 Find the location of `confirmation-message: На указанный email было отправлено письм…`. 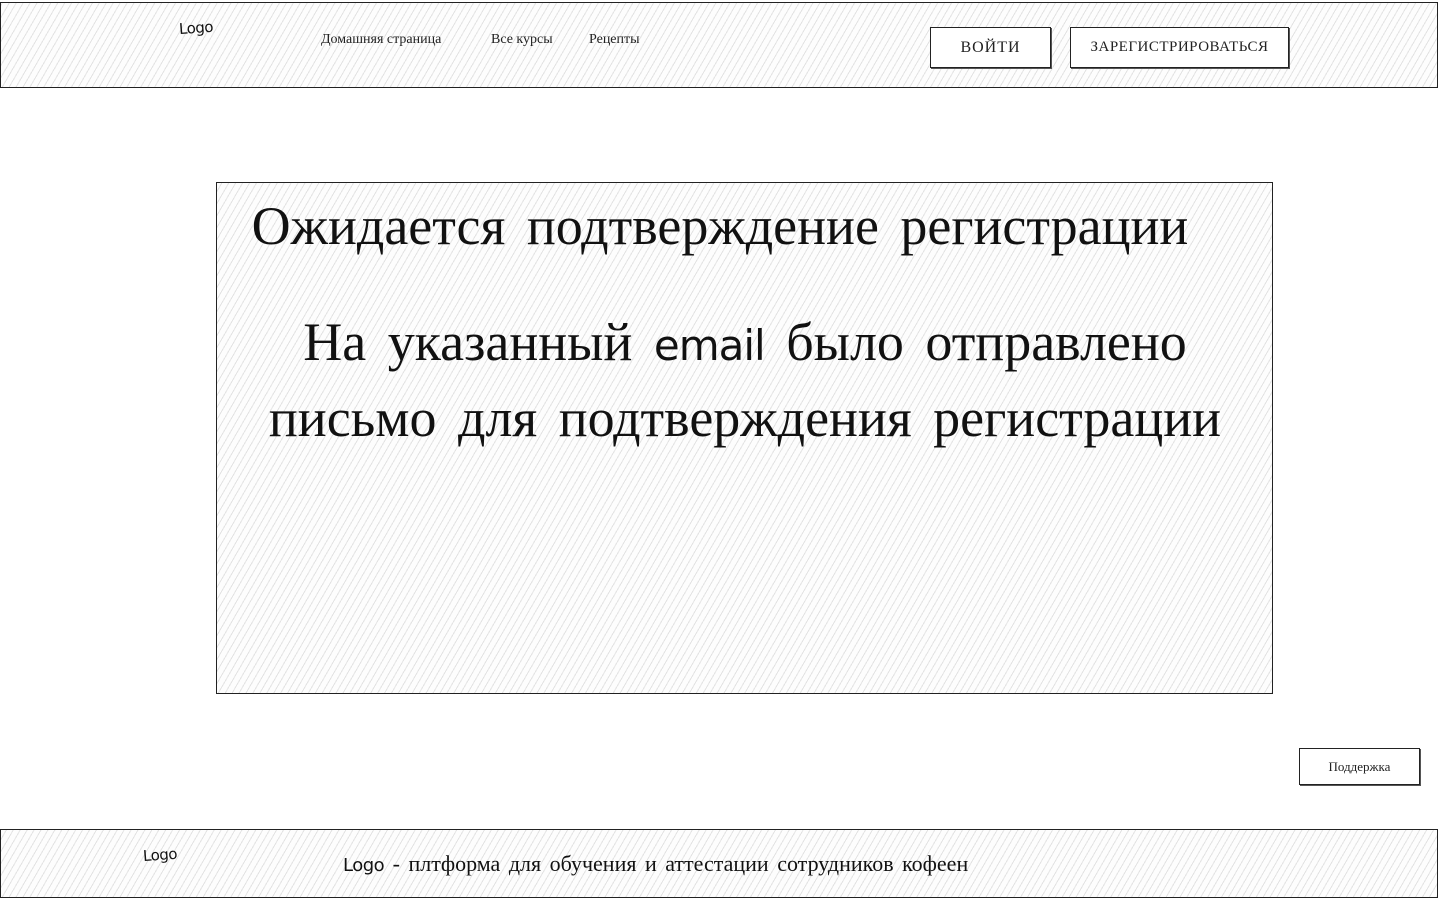

confirmation-message: На указанный email было отправлено письм… is located at coordinates (745, 380).